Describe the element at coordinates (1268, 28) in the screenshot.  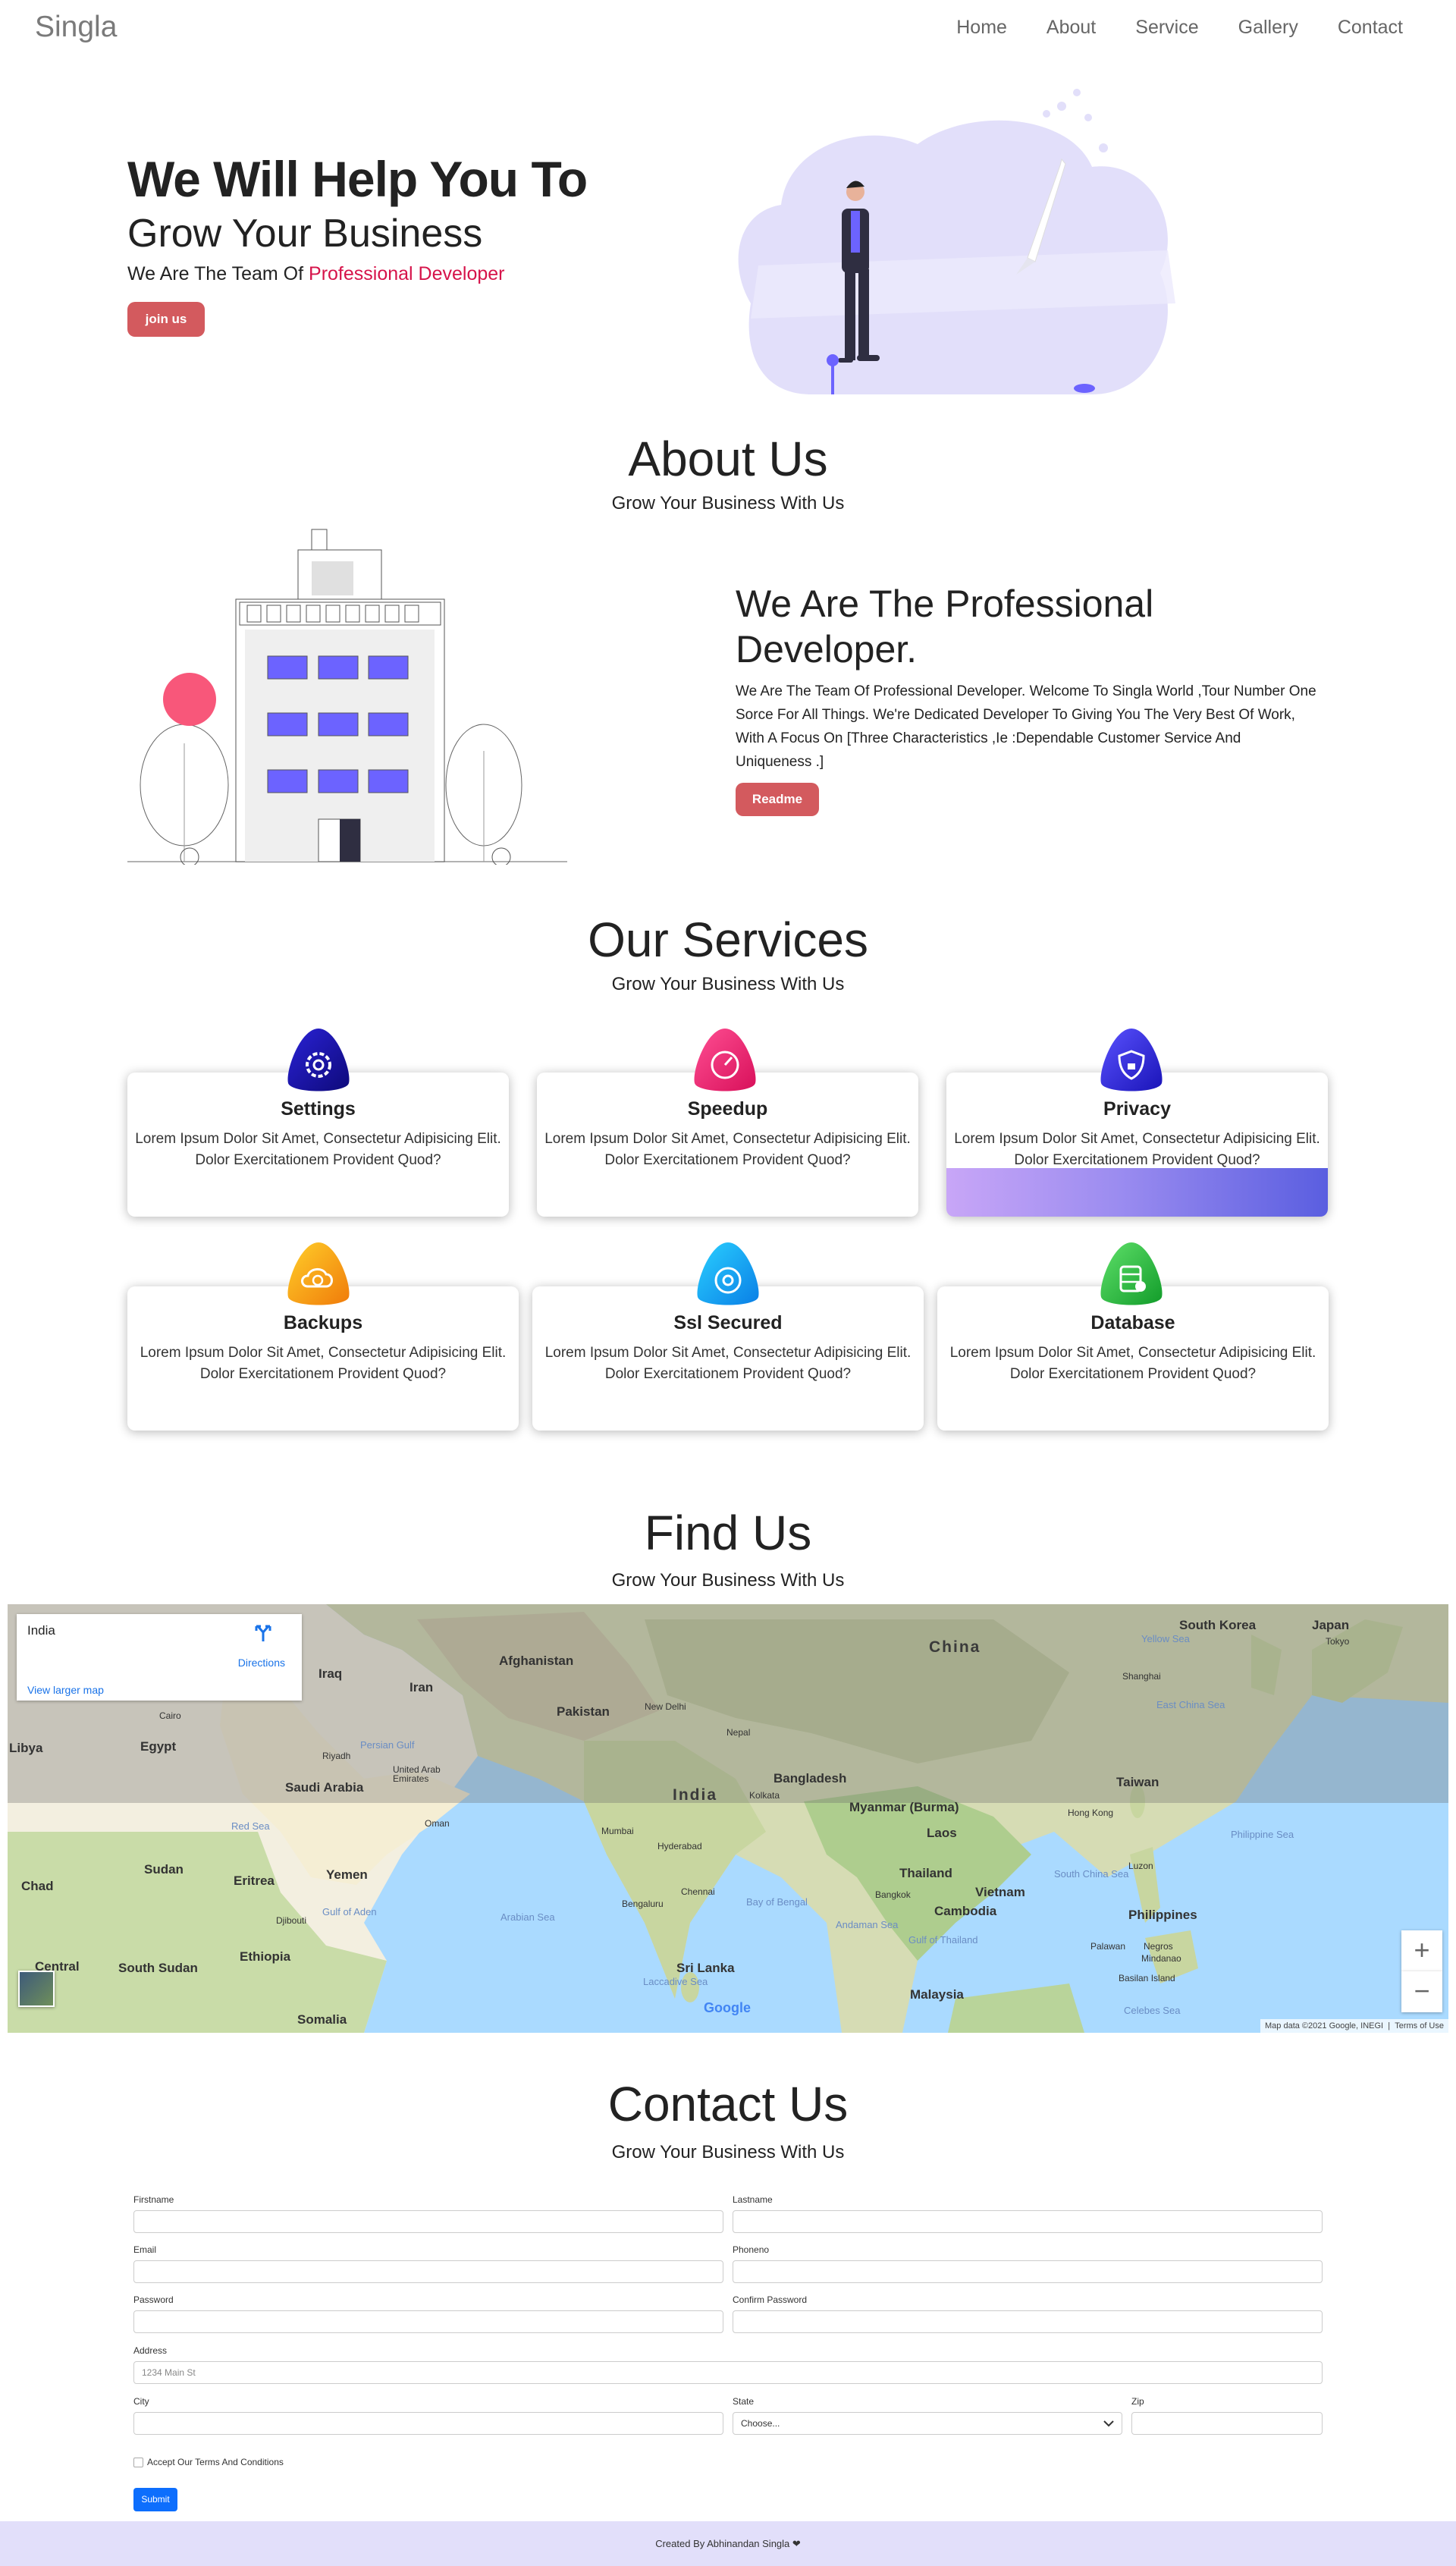
I see `nav-link-gallery: Gallery` at that location.